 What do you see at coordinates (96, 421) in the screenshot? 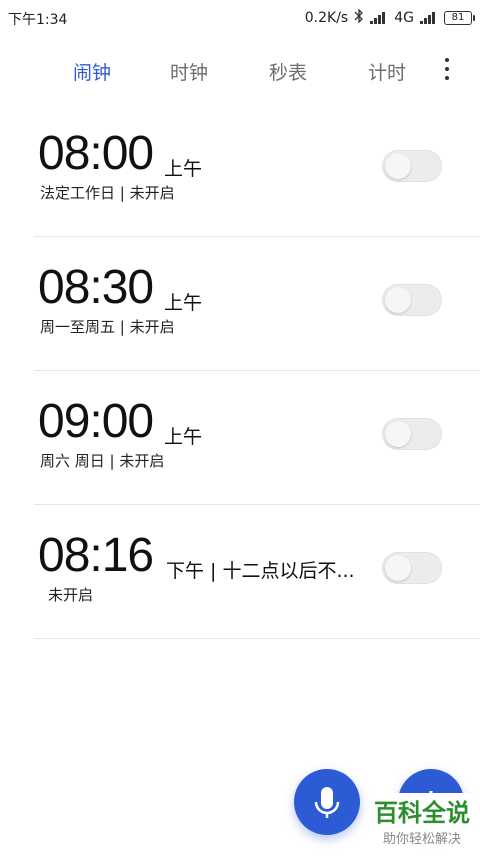
I see `alarm-time: 09:00` at bounding box center [96, 421].